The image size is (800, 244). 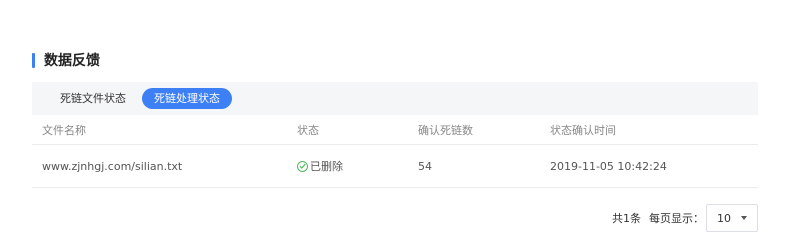 What do you see at coordinates (112, 166) in the screenshot?
I see `file-name-cell: www.zjnhgj.com/silian.txt` at bounding box center [112, 166].